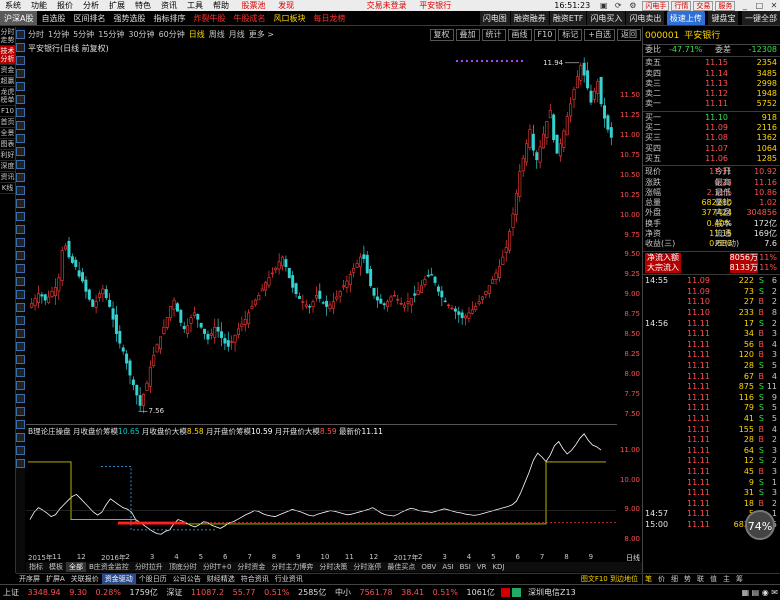 This screenshot has height=600, width=780. Describe the element at coordinates (493, 35) in the screenshot. I see `period-right-button-2: 统计` at that location.